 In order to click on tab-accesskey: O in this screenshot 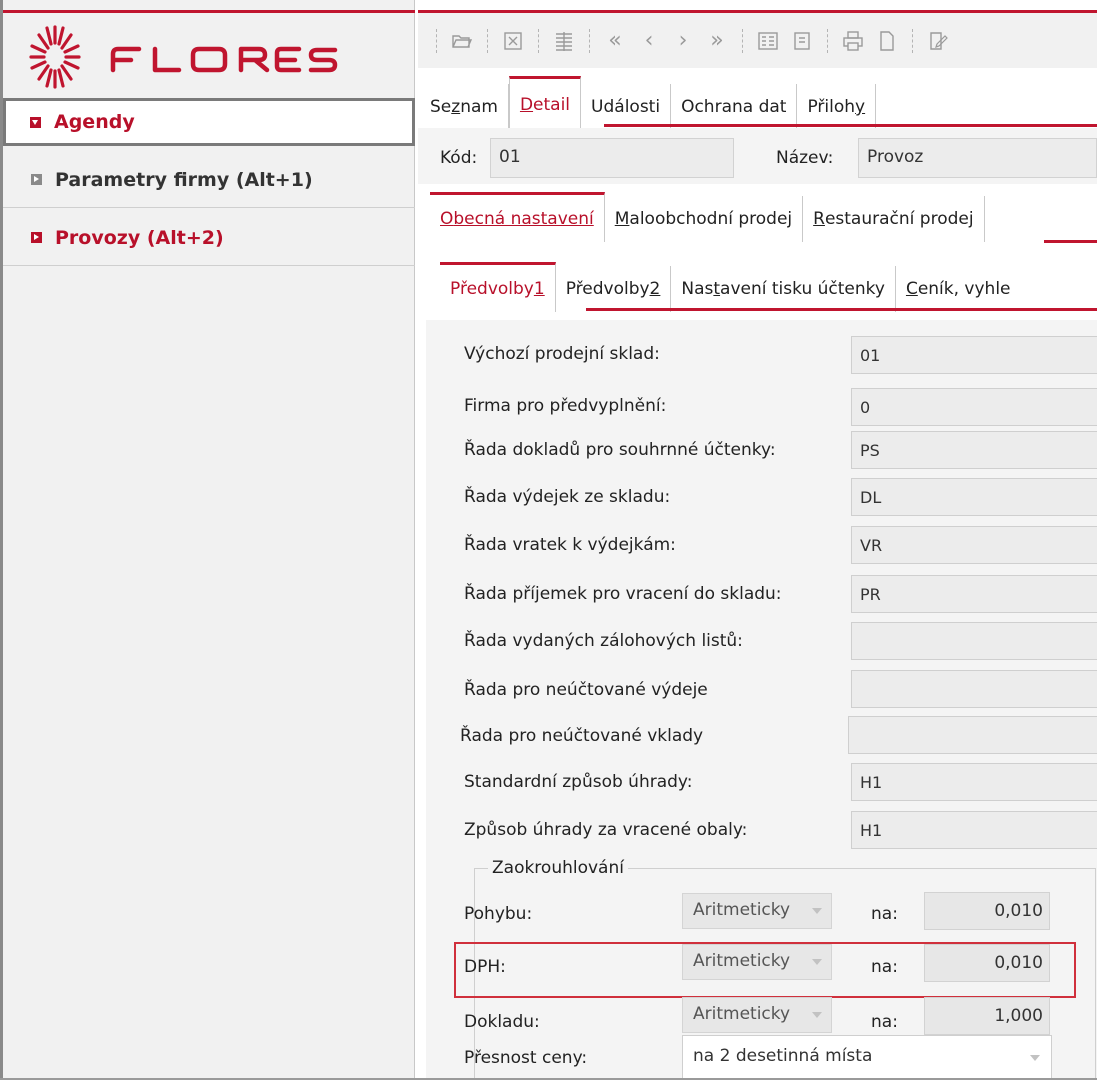, I will do `click(447, 218)`.